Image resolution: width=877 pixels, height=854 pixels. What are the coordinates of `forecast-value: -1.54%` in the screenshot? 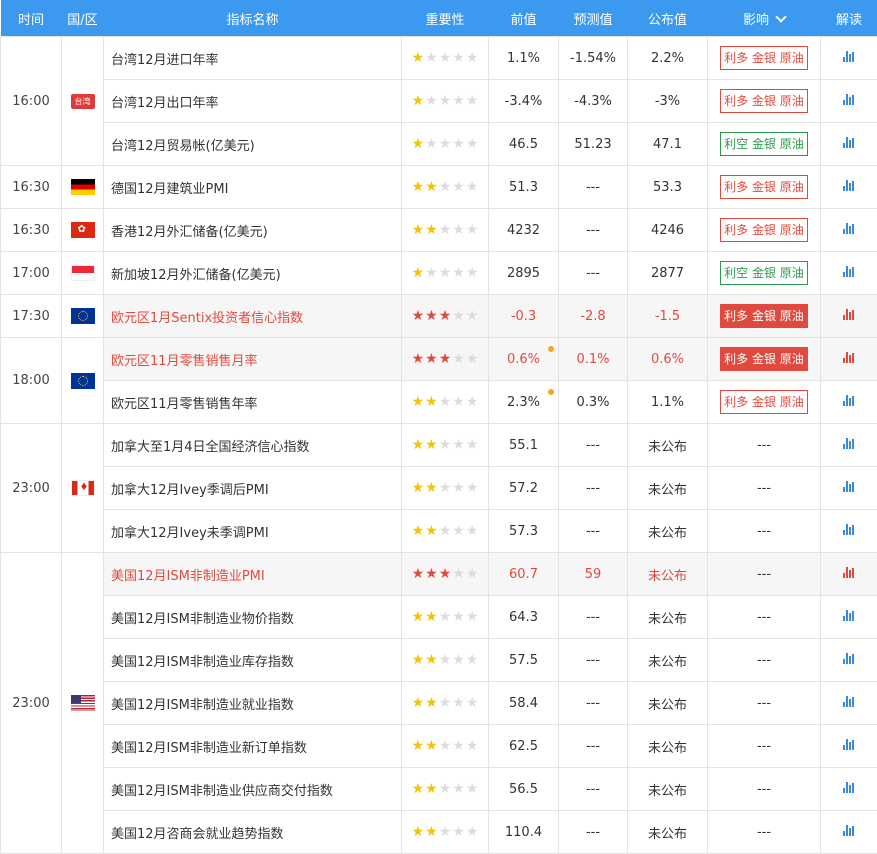 It's located at (593, 58).